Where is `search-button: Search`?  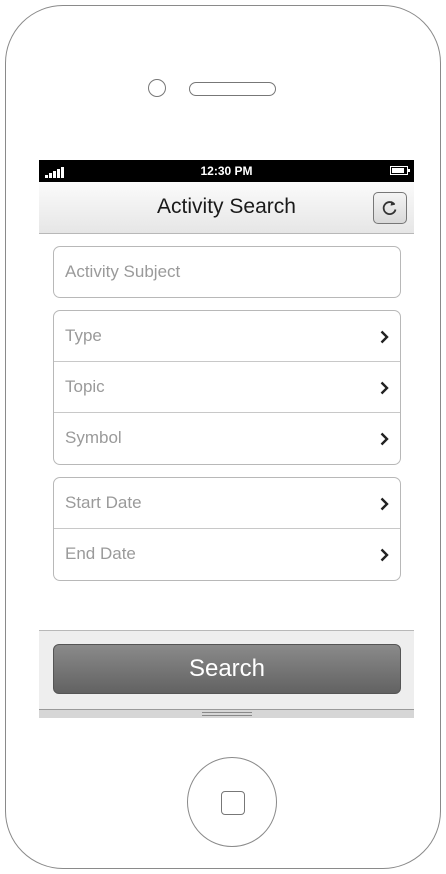 search-button: Search is located at coordinates (227, 669).